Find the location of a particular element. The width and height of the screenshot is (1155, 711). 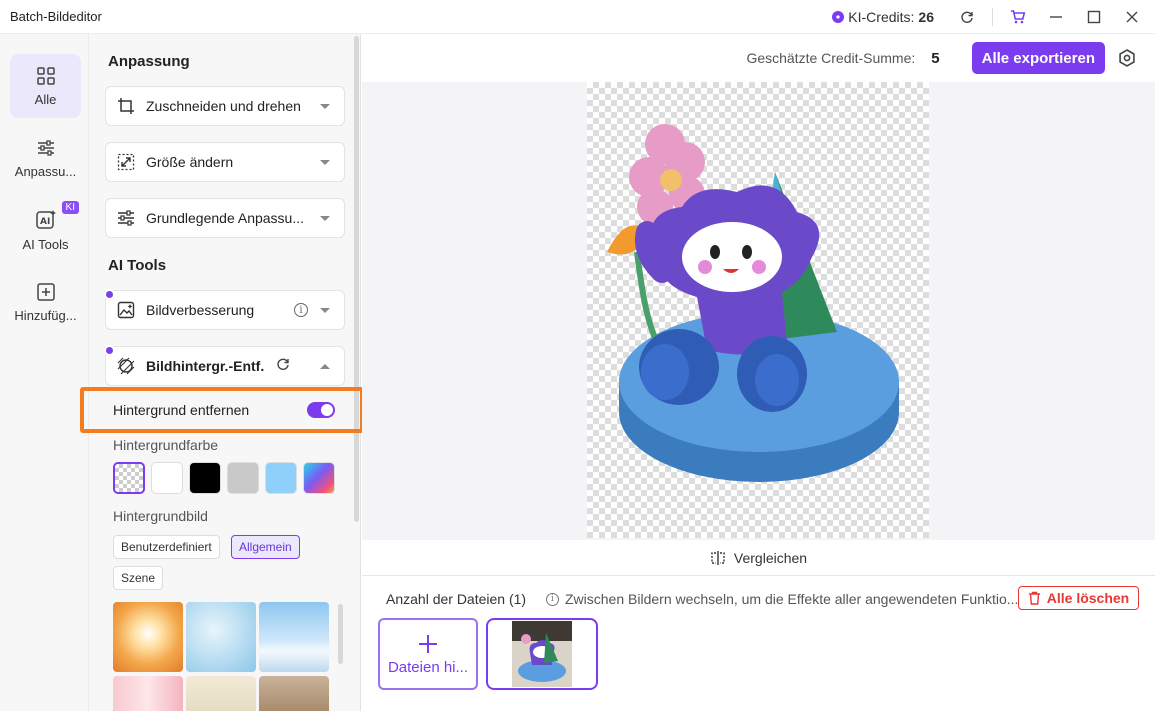

swatch-black is located at coordinates (205, 478).